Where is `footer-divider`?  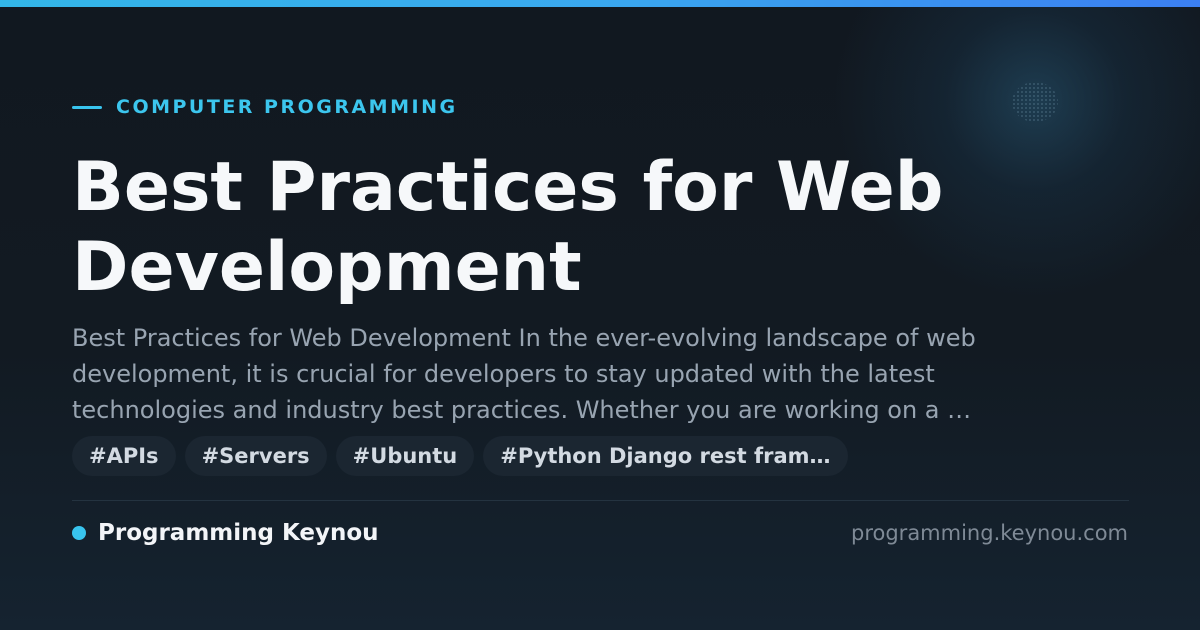 footer-divider is located at coordinates (600, 500).